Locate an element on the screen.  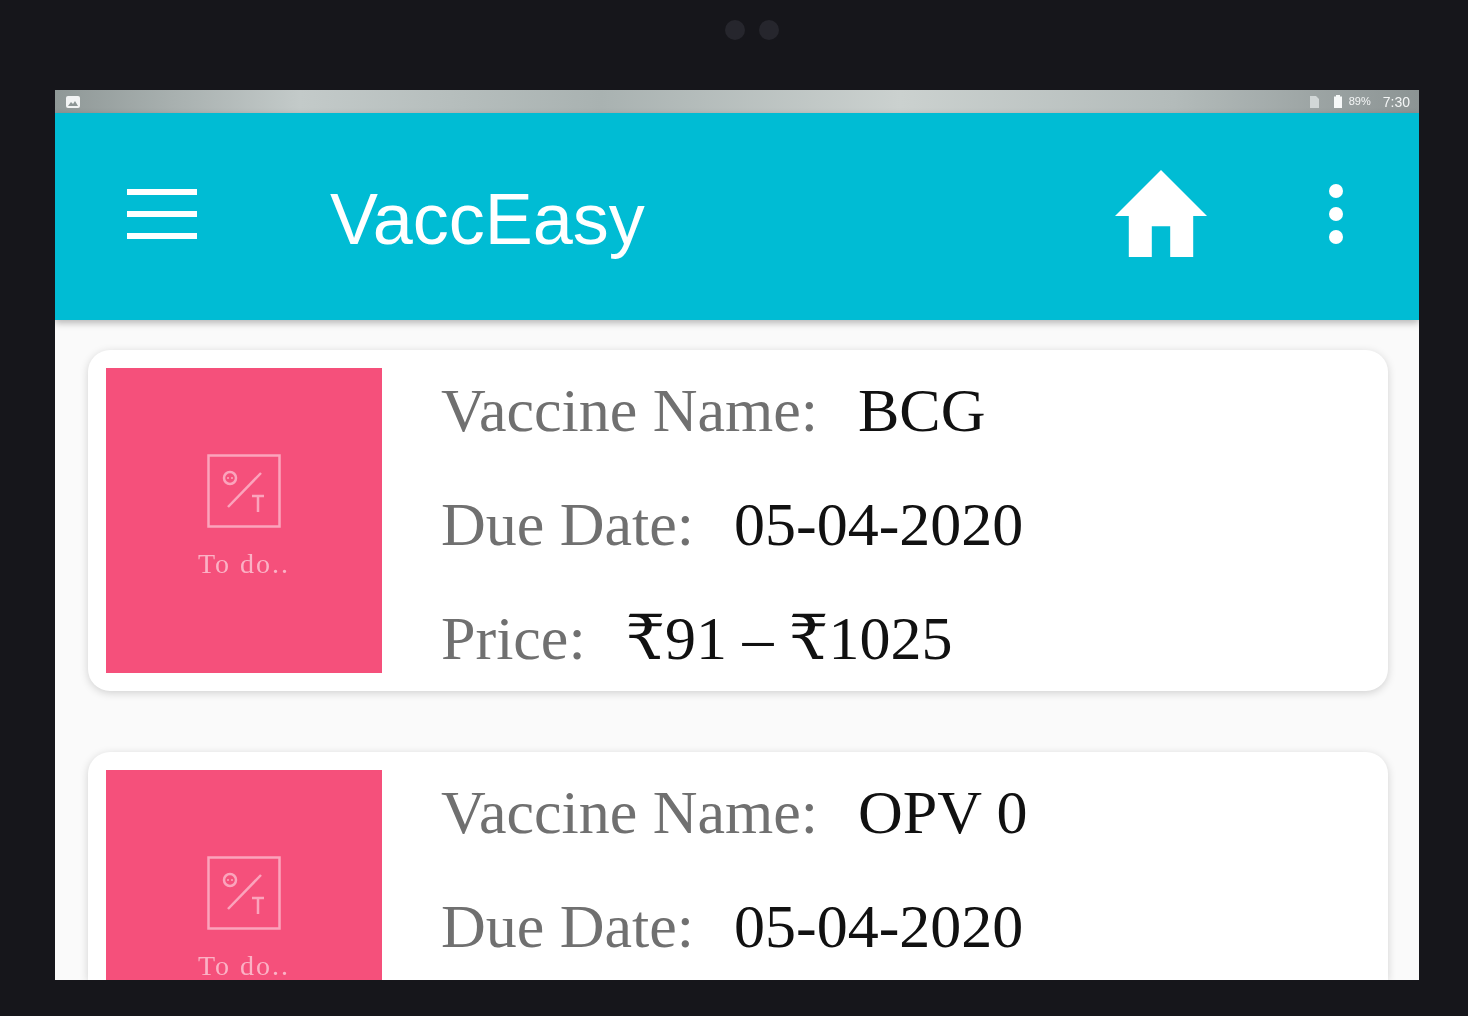
battery-level: 89% is located at coordinates (1359, 101).